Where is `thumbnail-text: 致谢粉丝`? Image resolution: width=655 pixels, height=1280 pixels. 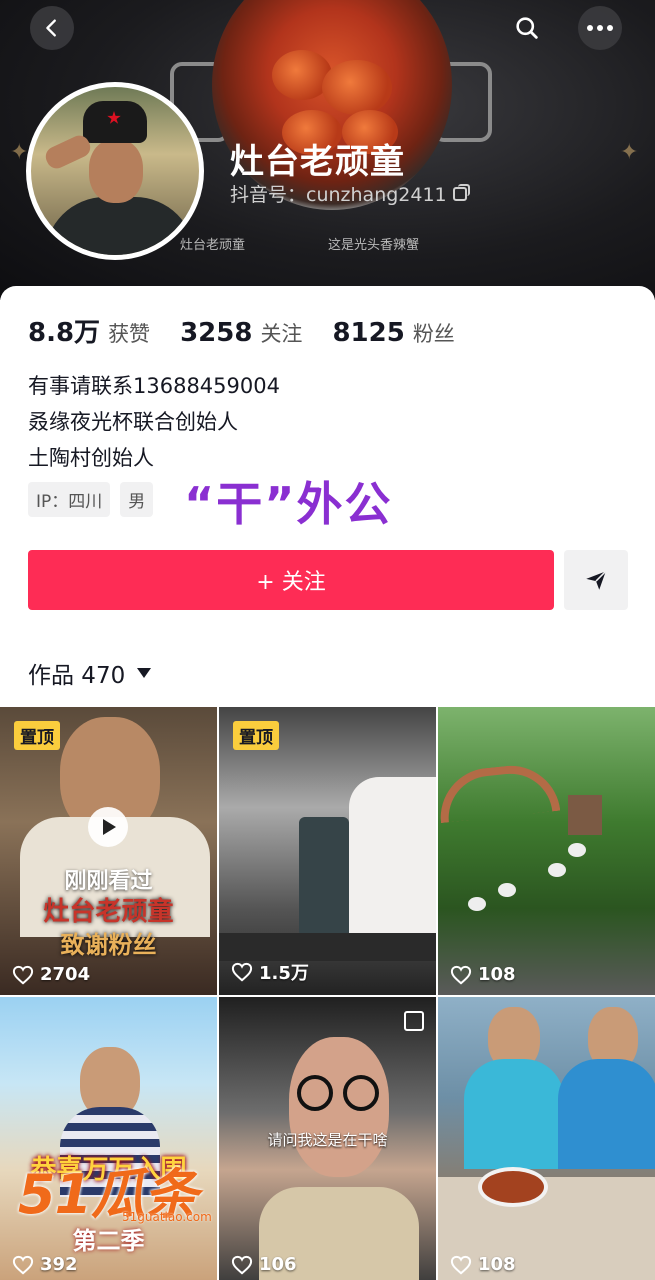
thumbnail-text: 致谢粉丝 is located at coordinates (108, 944).